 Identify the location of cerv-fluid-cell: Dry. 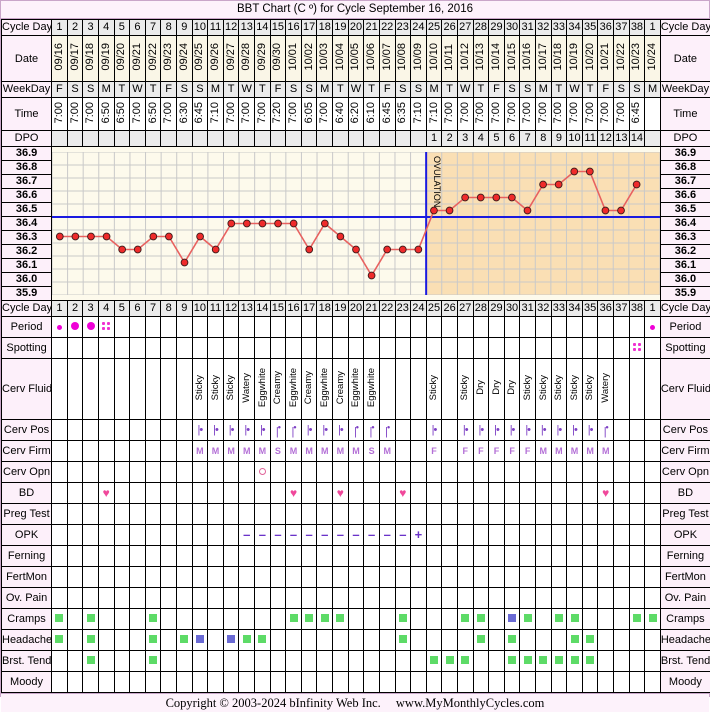
(512, 389).